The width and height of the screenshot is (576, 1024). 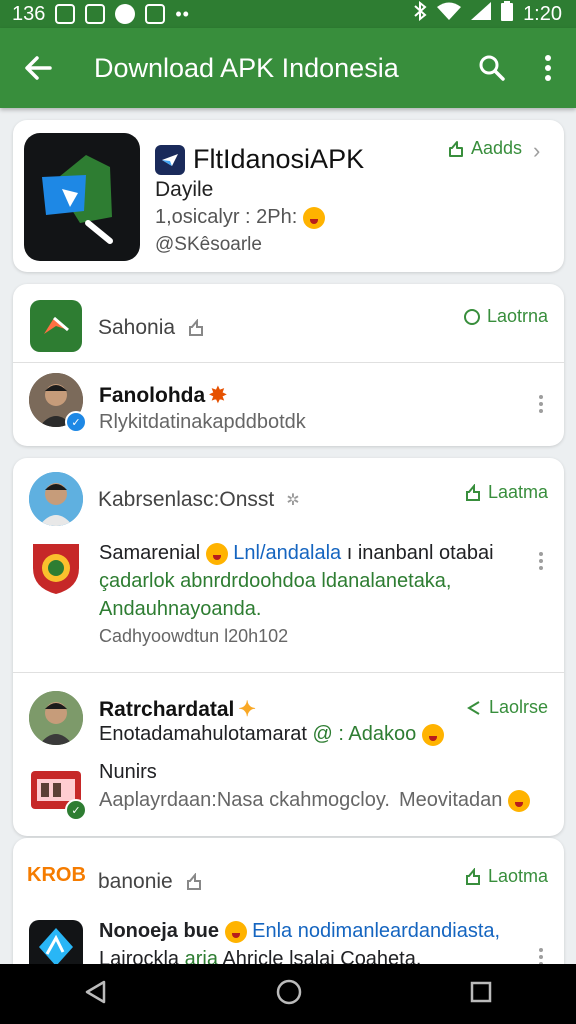 I want to click on back-triangle-icon, so click(x=95, y=991).